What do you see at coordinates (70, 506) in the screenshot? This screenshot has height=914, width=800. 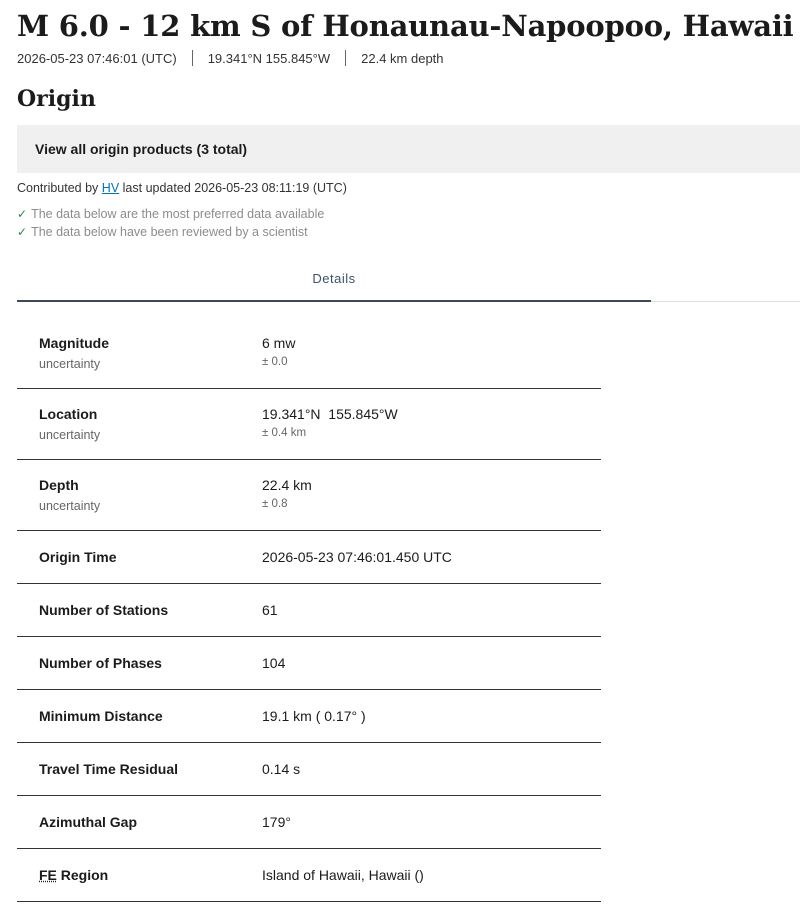 I see `depth-uncertainty-label: uncertainty` at bounding box center [70, 506].